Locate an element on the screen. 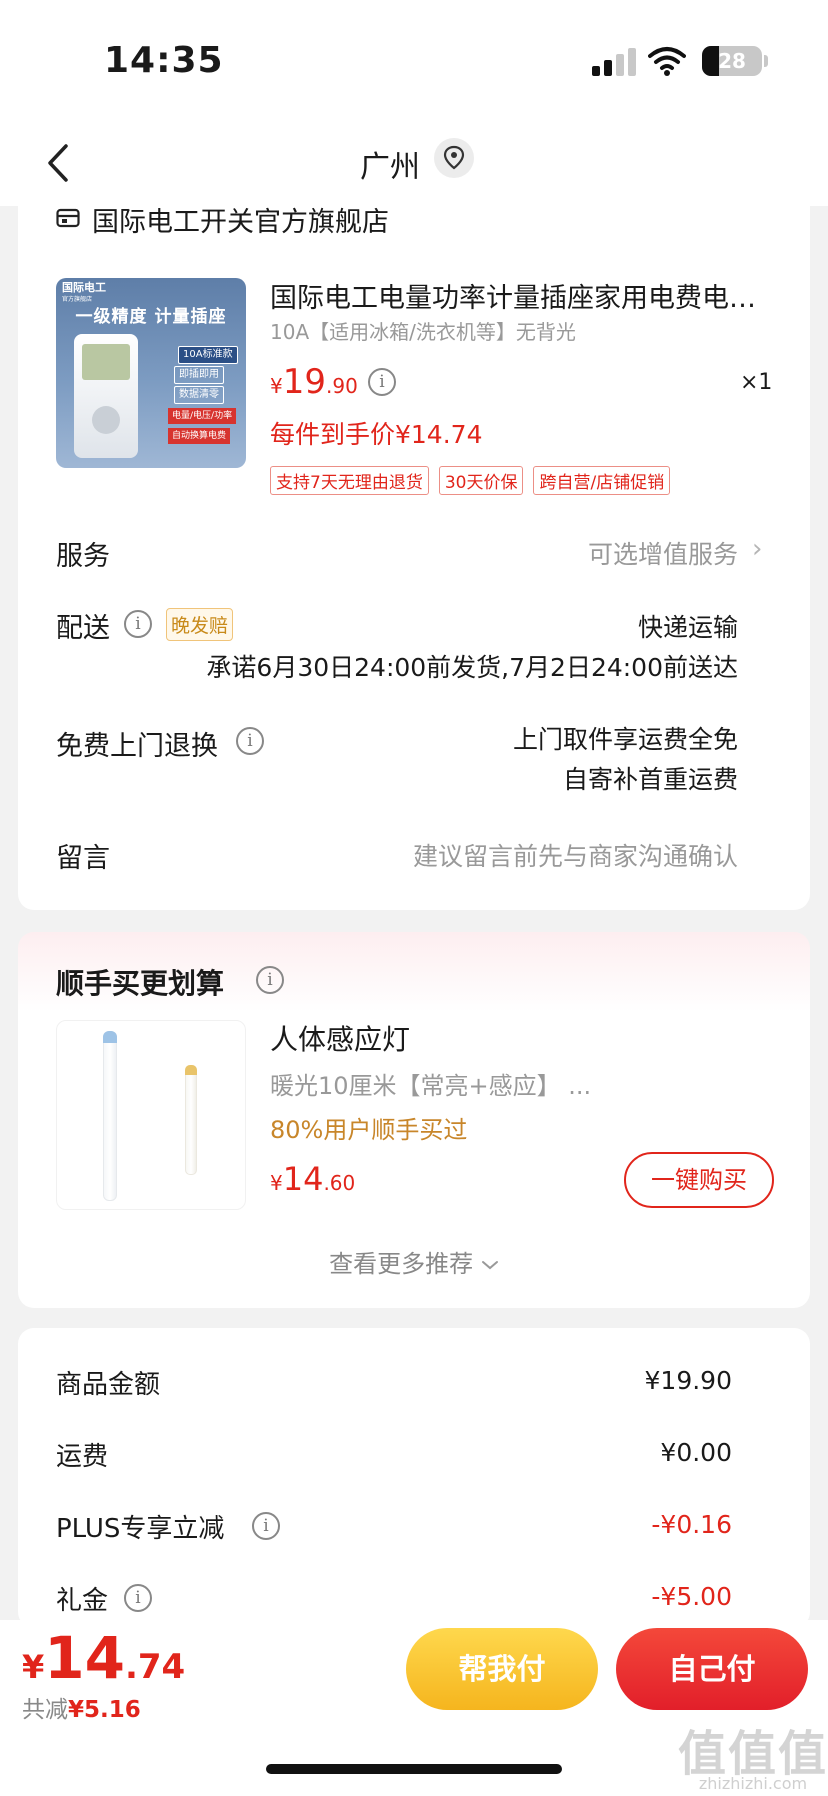  summary-value: ¥0.00 is located at coordinates (696, 1452).